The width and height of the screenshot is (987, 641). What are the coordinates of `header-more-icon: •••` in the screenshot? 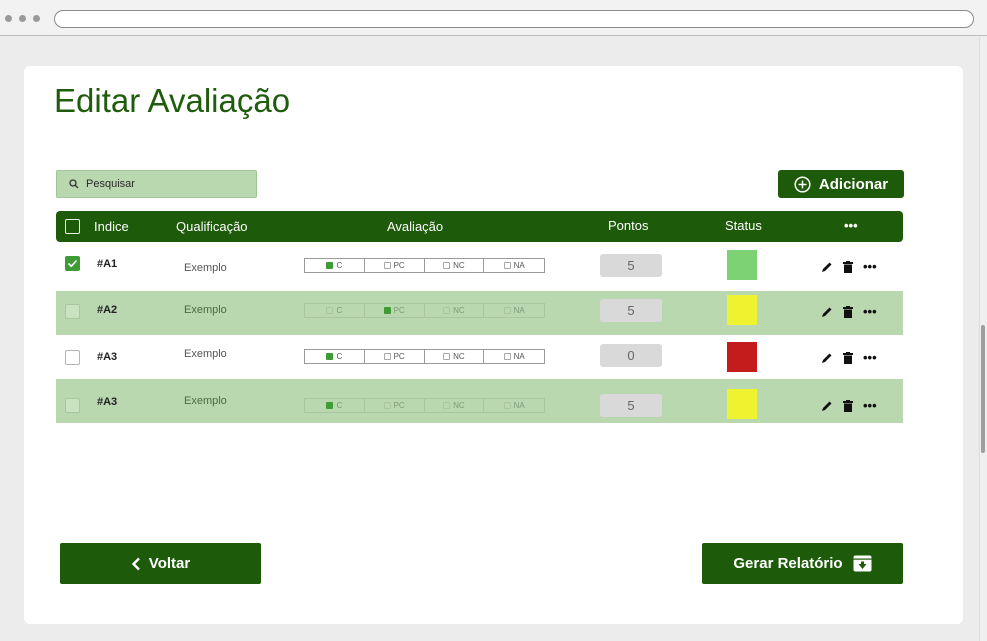 It's located at (851, 225).